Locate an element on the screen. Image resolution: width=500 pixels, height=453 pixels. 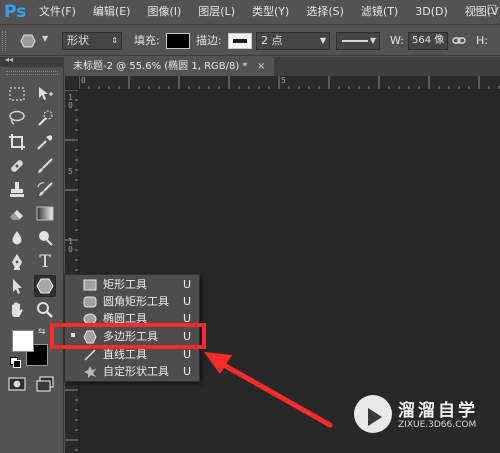
hand-tool is located at coordinates (17, 310).